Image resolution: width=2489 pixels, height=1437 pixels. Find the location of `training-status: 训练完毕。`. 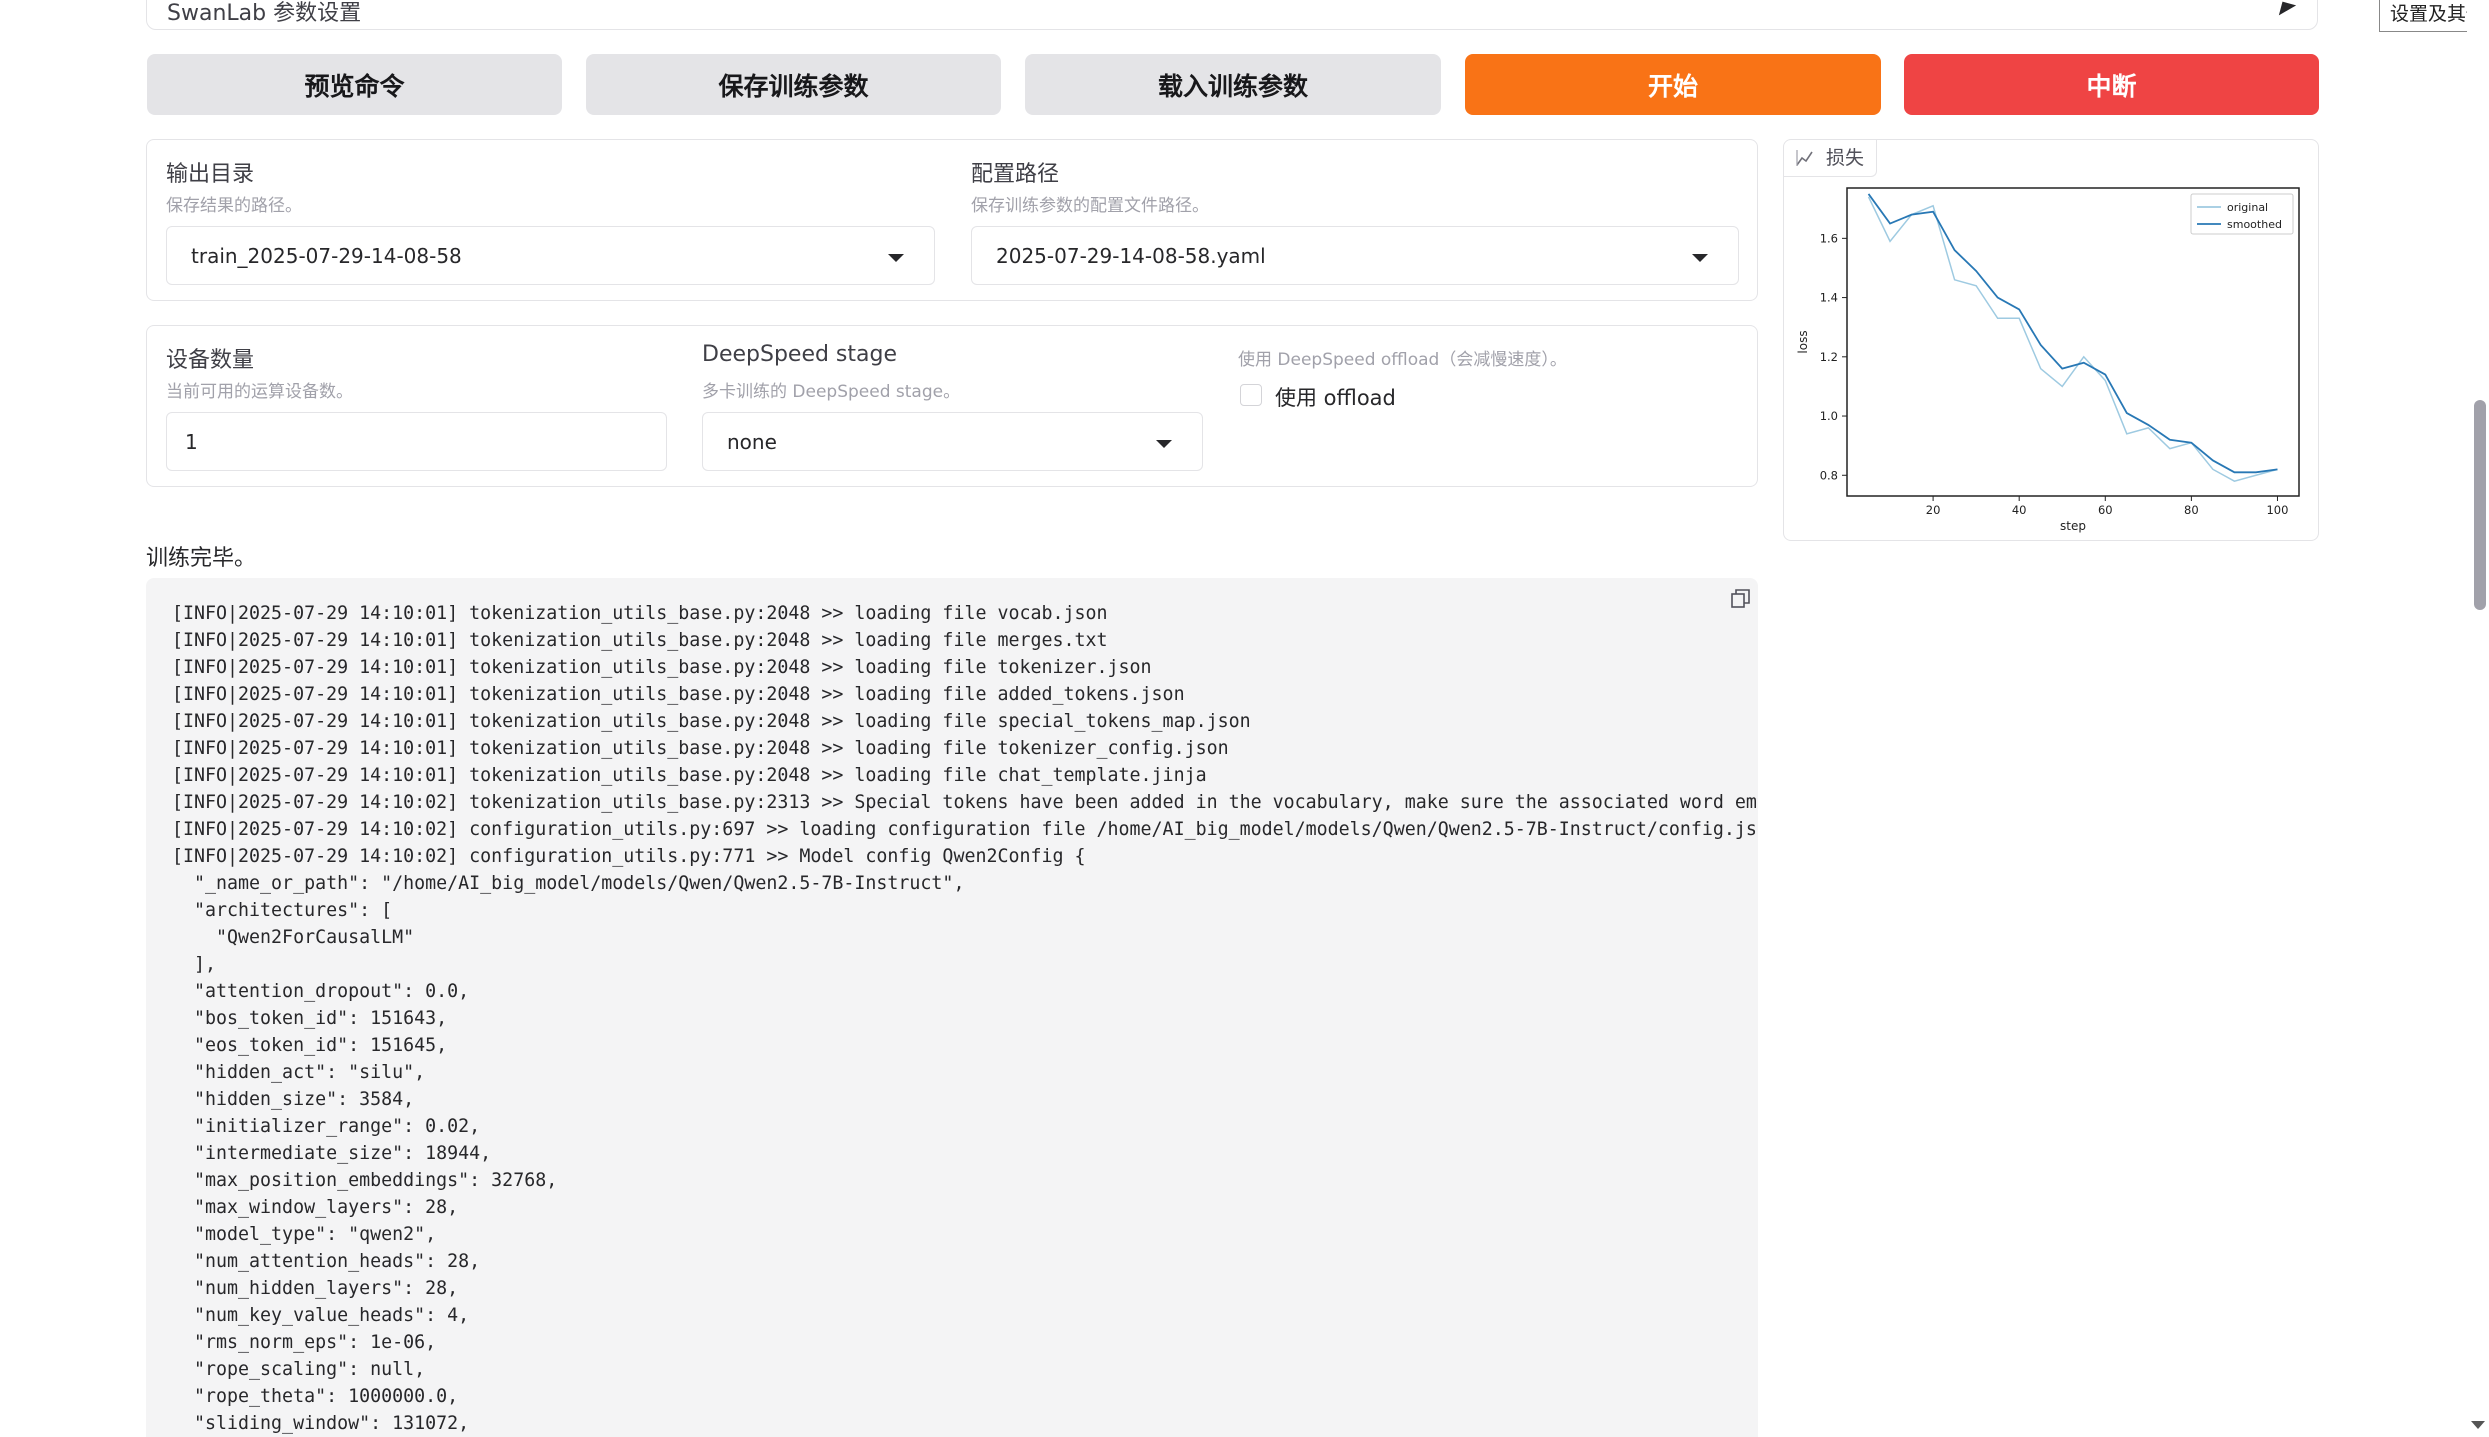

training-status: 训练完毕。 is located at coordinates (201, 558).